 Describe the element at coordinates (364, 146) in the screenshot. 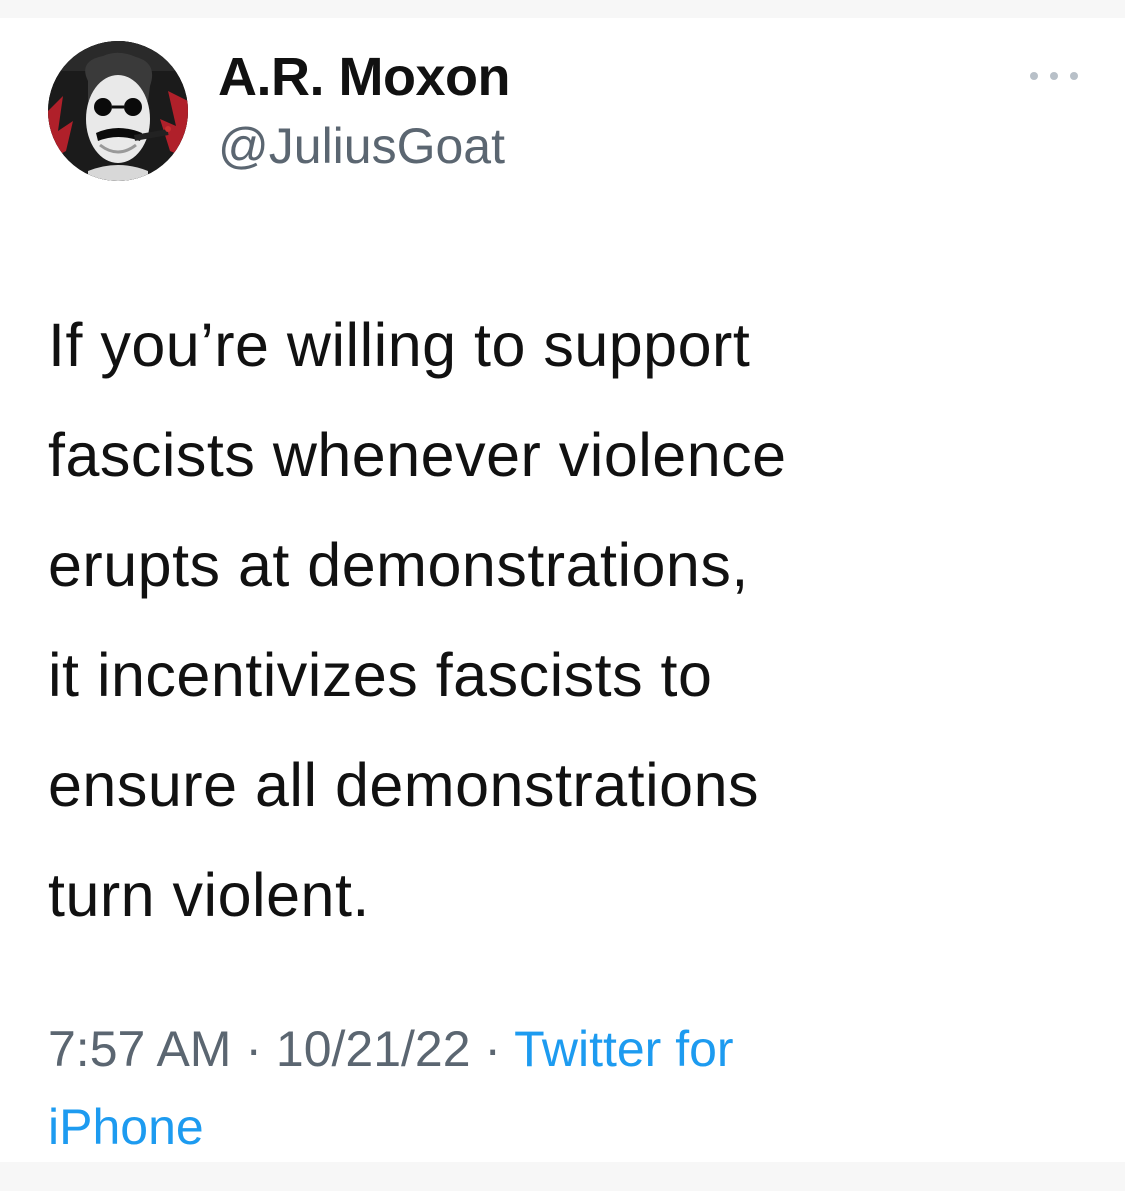

I see `user-handle: @JuliusGoat` at that location.